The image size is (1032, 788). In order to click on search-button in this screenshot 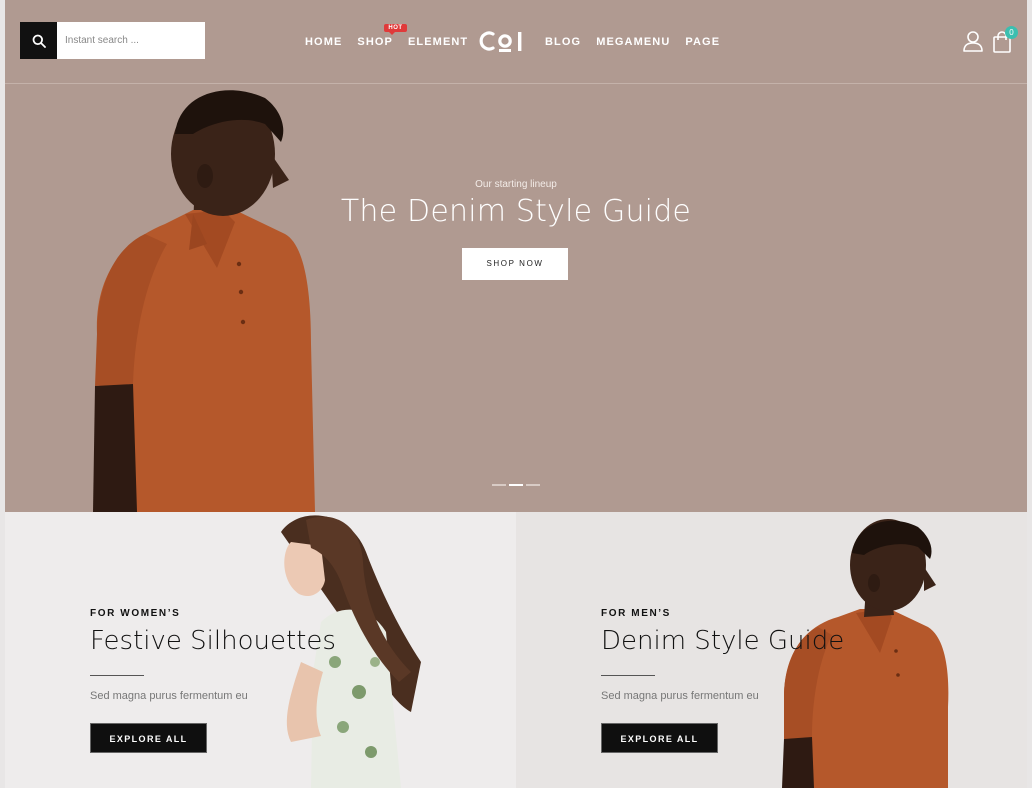, I will do `click(38, 40)`.